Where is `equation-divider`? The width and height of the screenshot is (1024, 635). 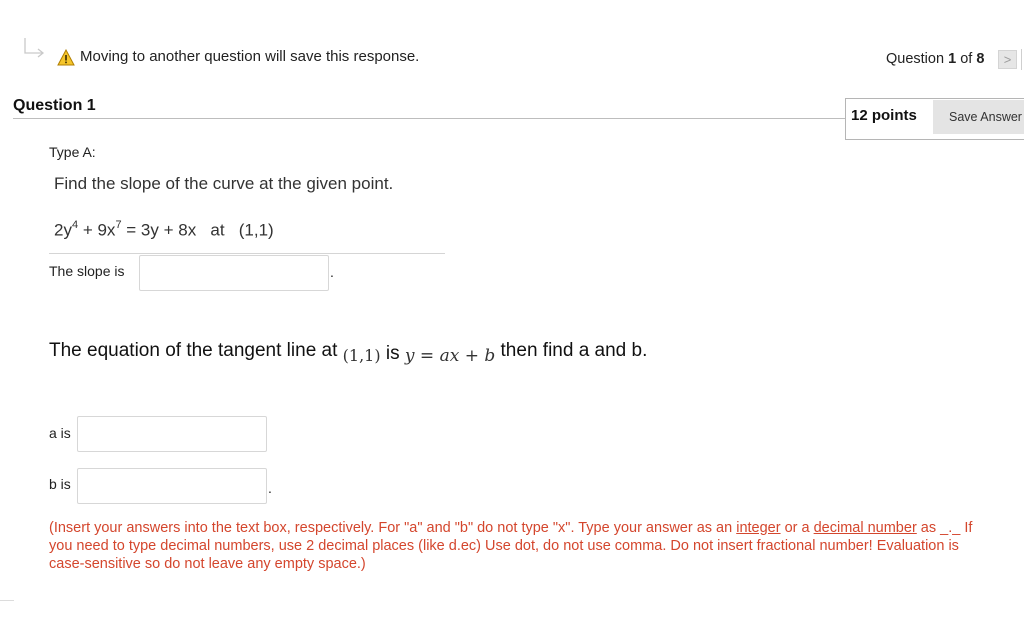
equation-divider is located at coordinates (247, 253).